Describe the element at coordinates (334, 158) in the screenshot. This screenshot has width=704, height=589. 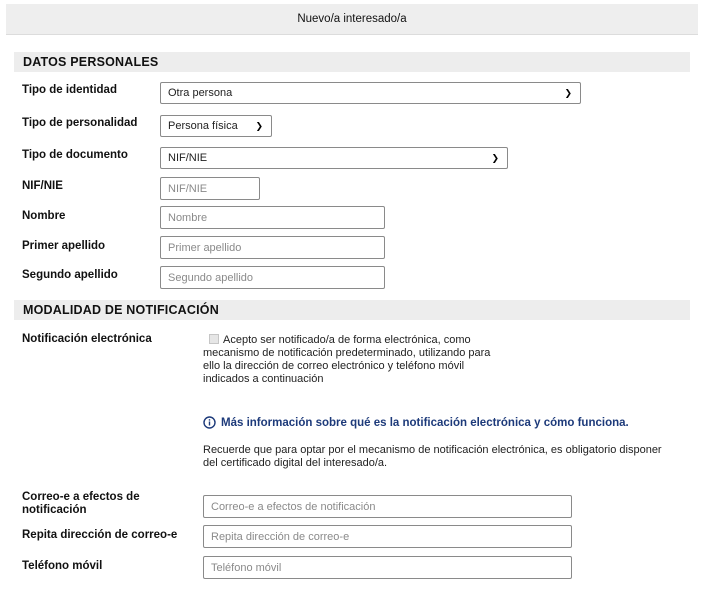
I see `select-tipo-documento: NIF/NIE ❯` at that location.